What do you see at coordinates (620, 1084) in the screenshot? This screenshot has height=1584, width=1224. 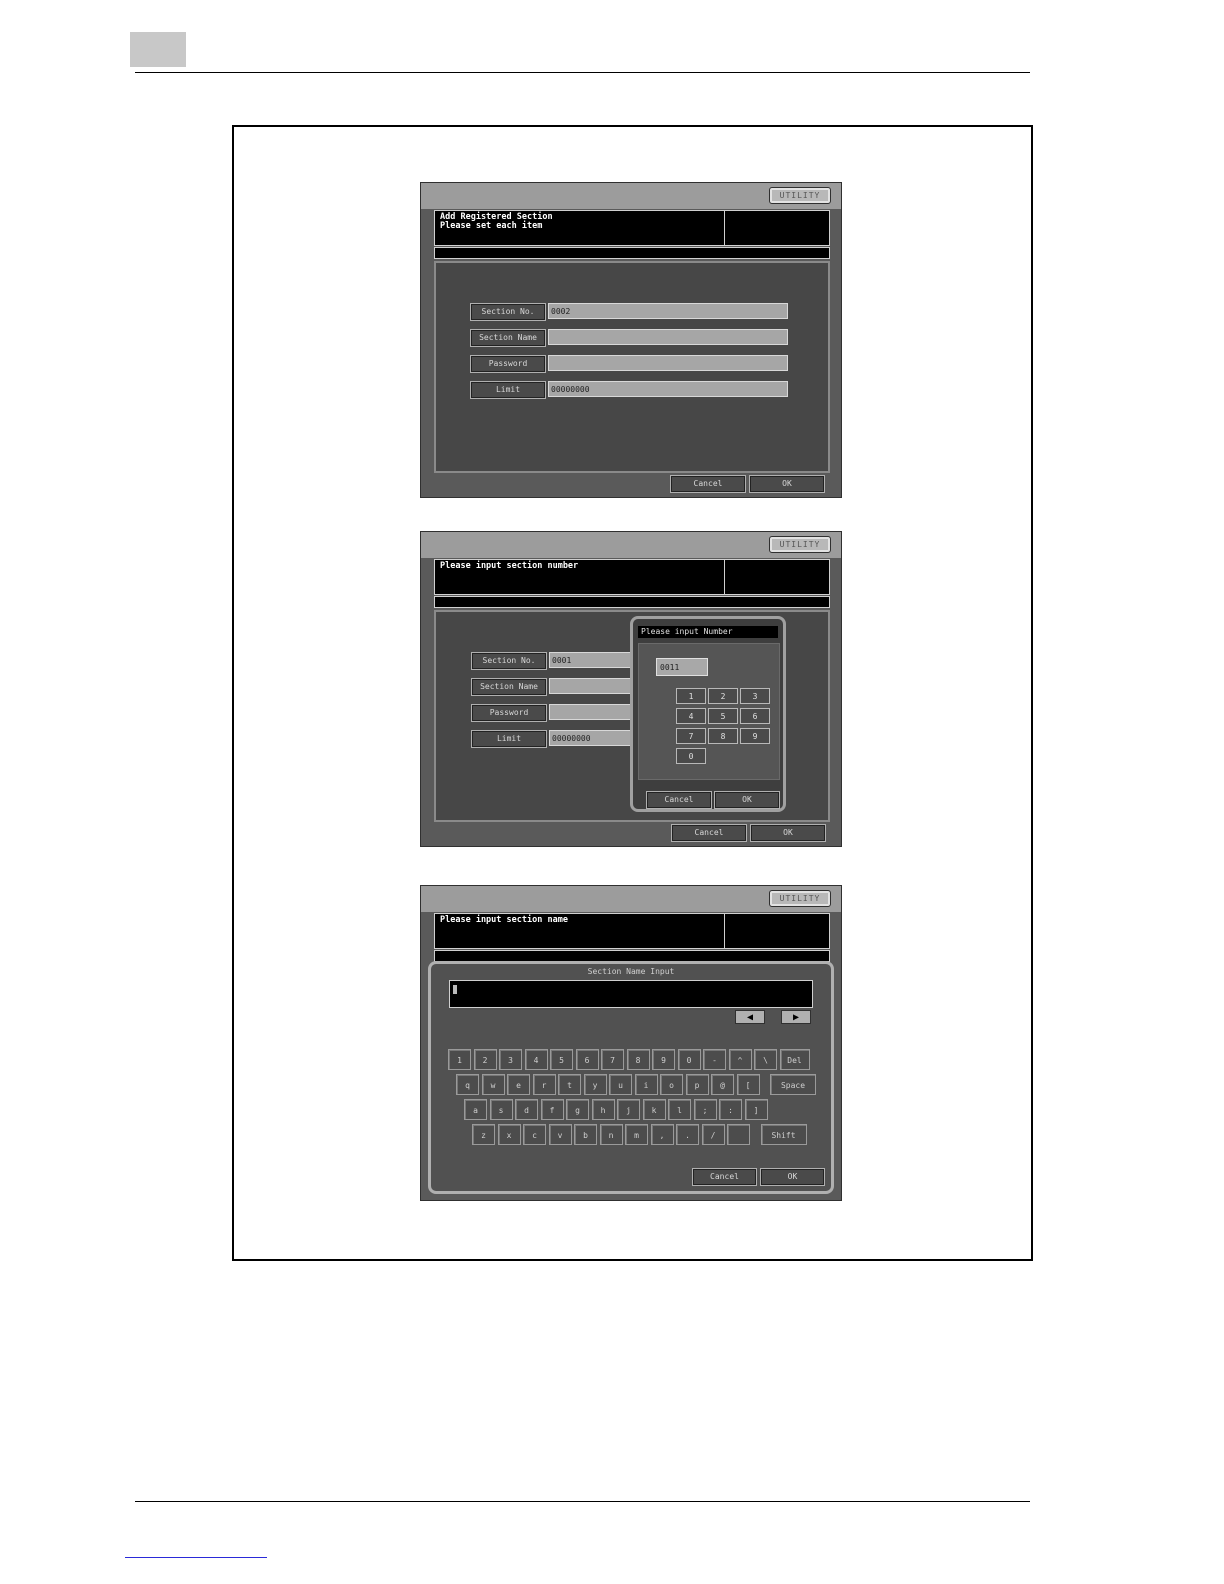 I see `keyboard-key: u` at bounding box center [620, 1084].